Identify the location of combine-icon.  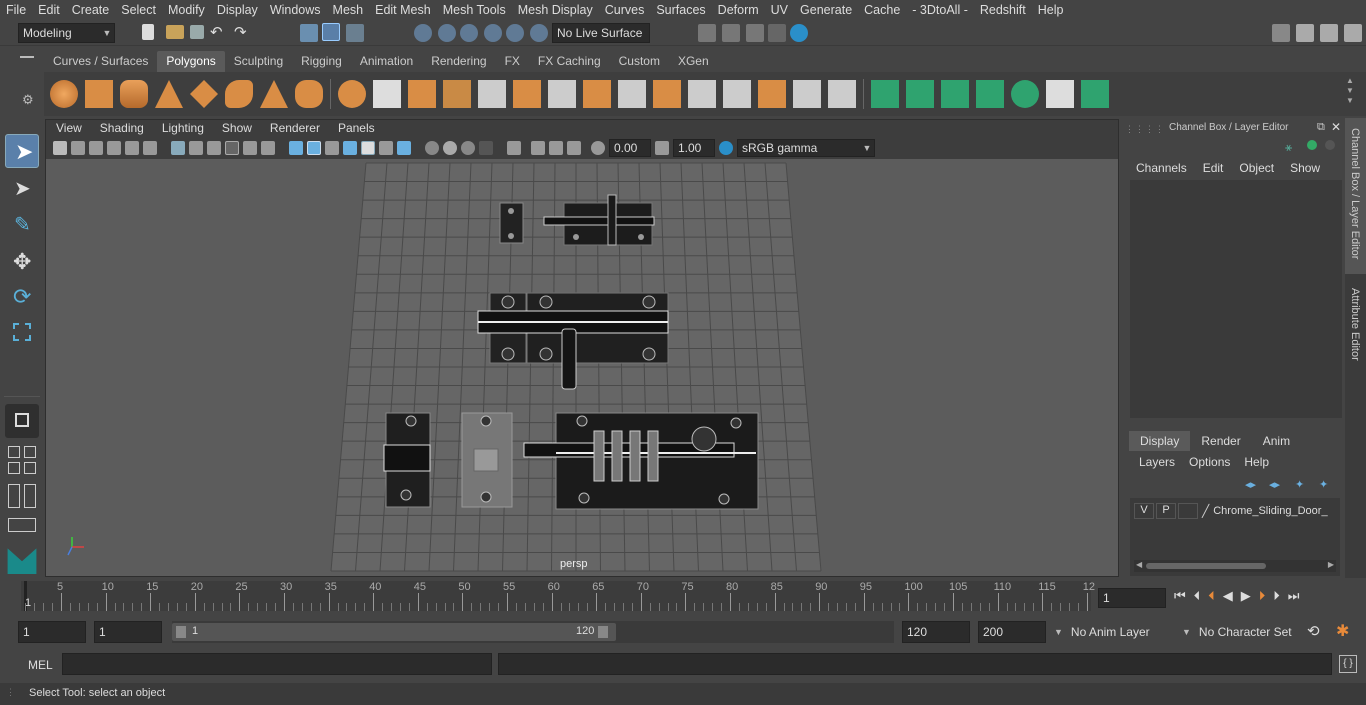
(352, 94).